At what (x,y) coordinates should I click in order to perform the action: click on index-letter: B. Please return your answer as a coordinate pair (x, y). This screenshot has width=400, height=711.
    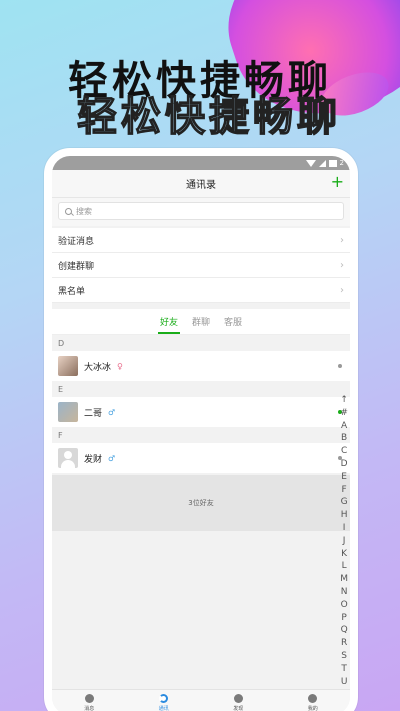
    Looking at the image, I should click on (344, 438).